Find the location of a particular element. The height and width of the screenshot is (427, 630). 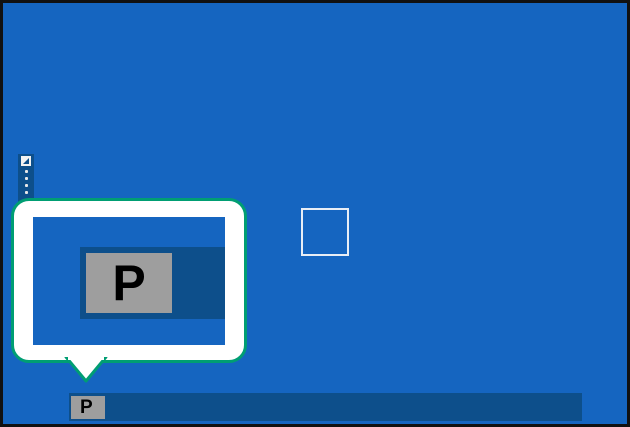

taskbar-app-button: P is located at coordinates (88, 407).